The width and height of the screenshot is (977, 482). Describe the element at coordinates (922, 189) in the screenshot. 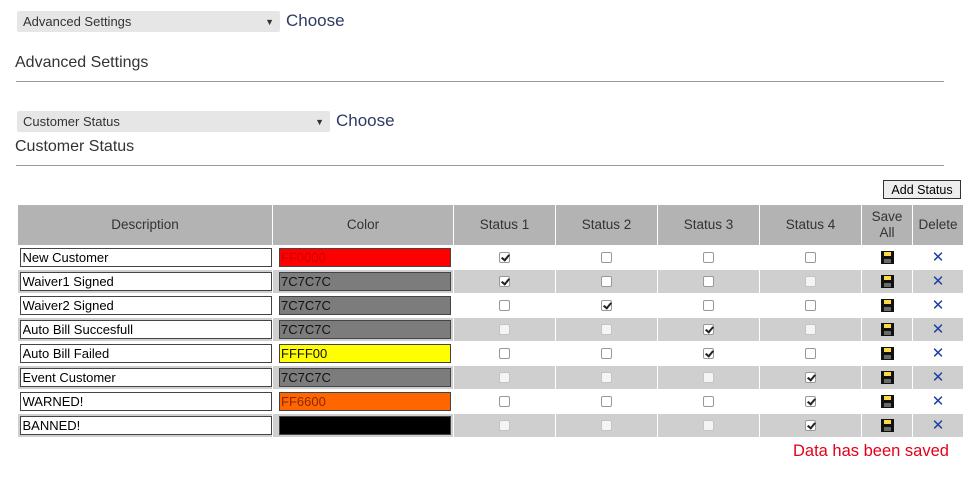

I see `add-status-button: Add Status` at that location.